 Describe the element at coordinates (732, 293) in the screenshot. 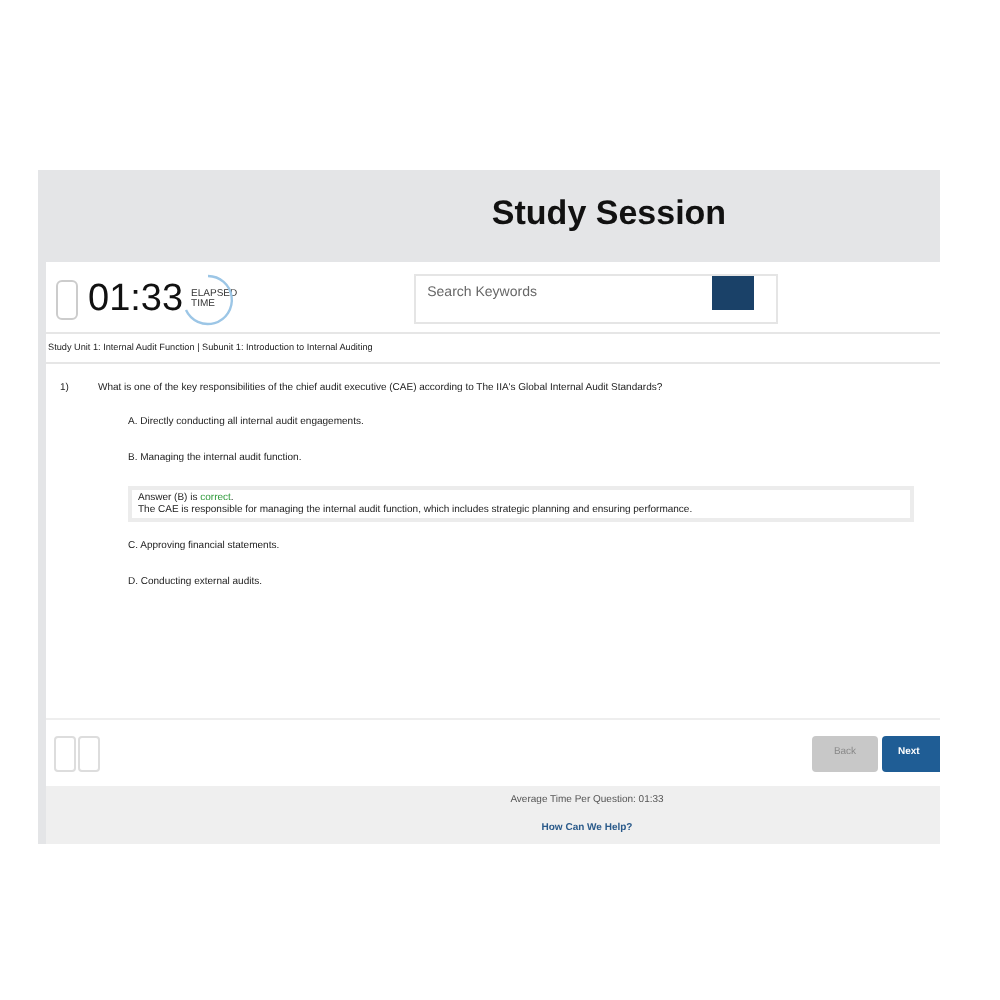

I see `search-button` at that location.